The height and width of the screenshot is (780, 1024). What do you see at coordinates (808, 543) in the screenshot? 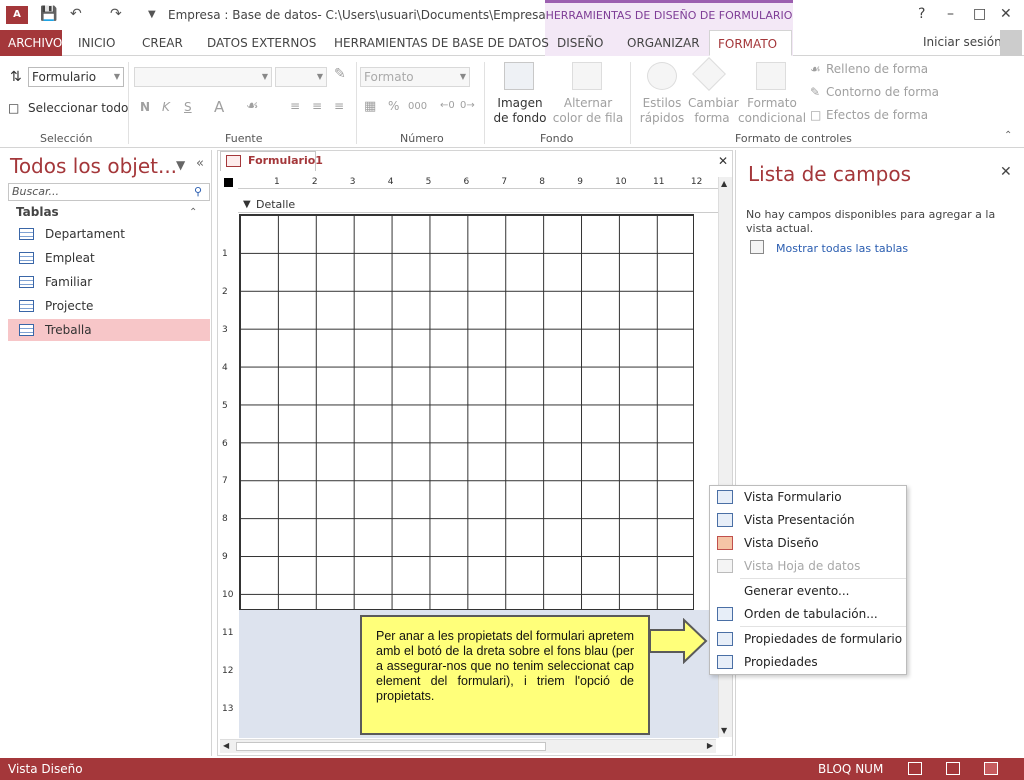
I see `menu-item-design-view: Vista Diseño` at bounding box center [808, 543].